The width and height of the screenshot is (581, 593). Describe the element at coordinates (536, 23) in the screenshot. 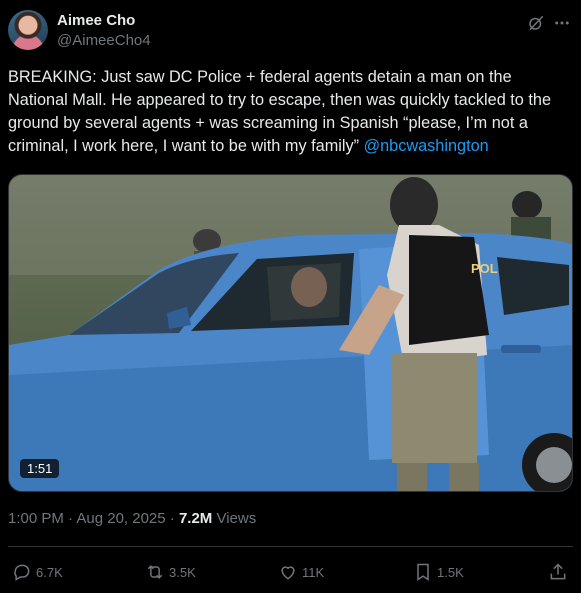

I see `grok-icon` at that location.